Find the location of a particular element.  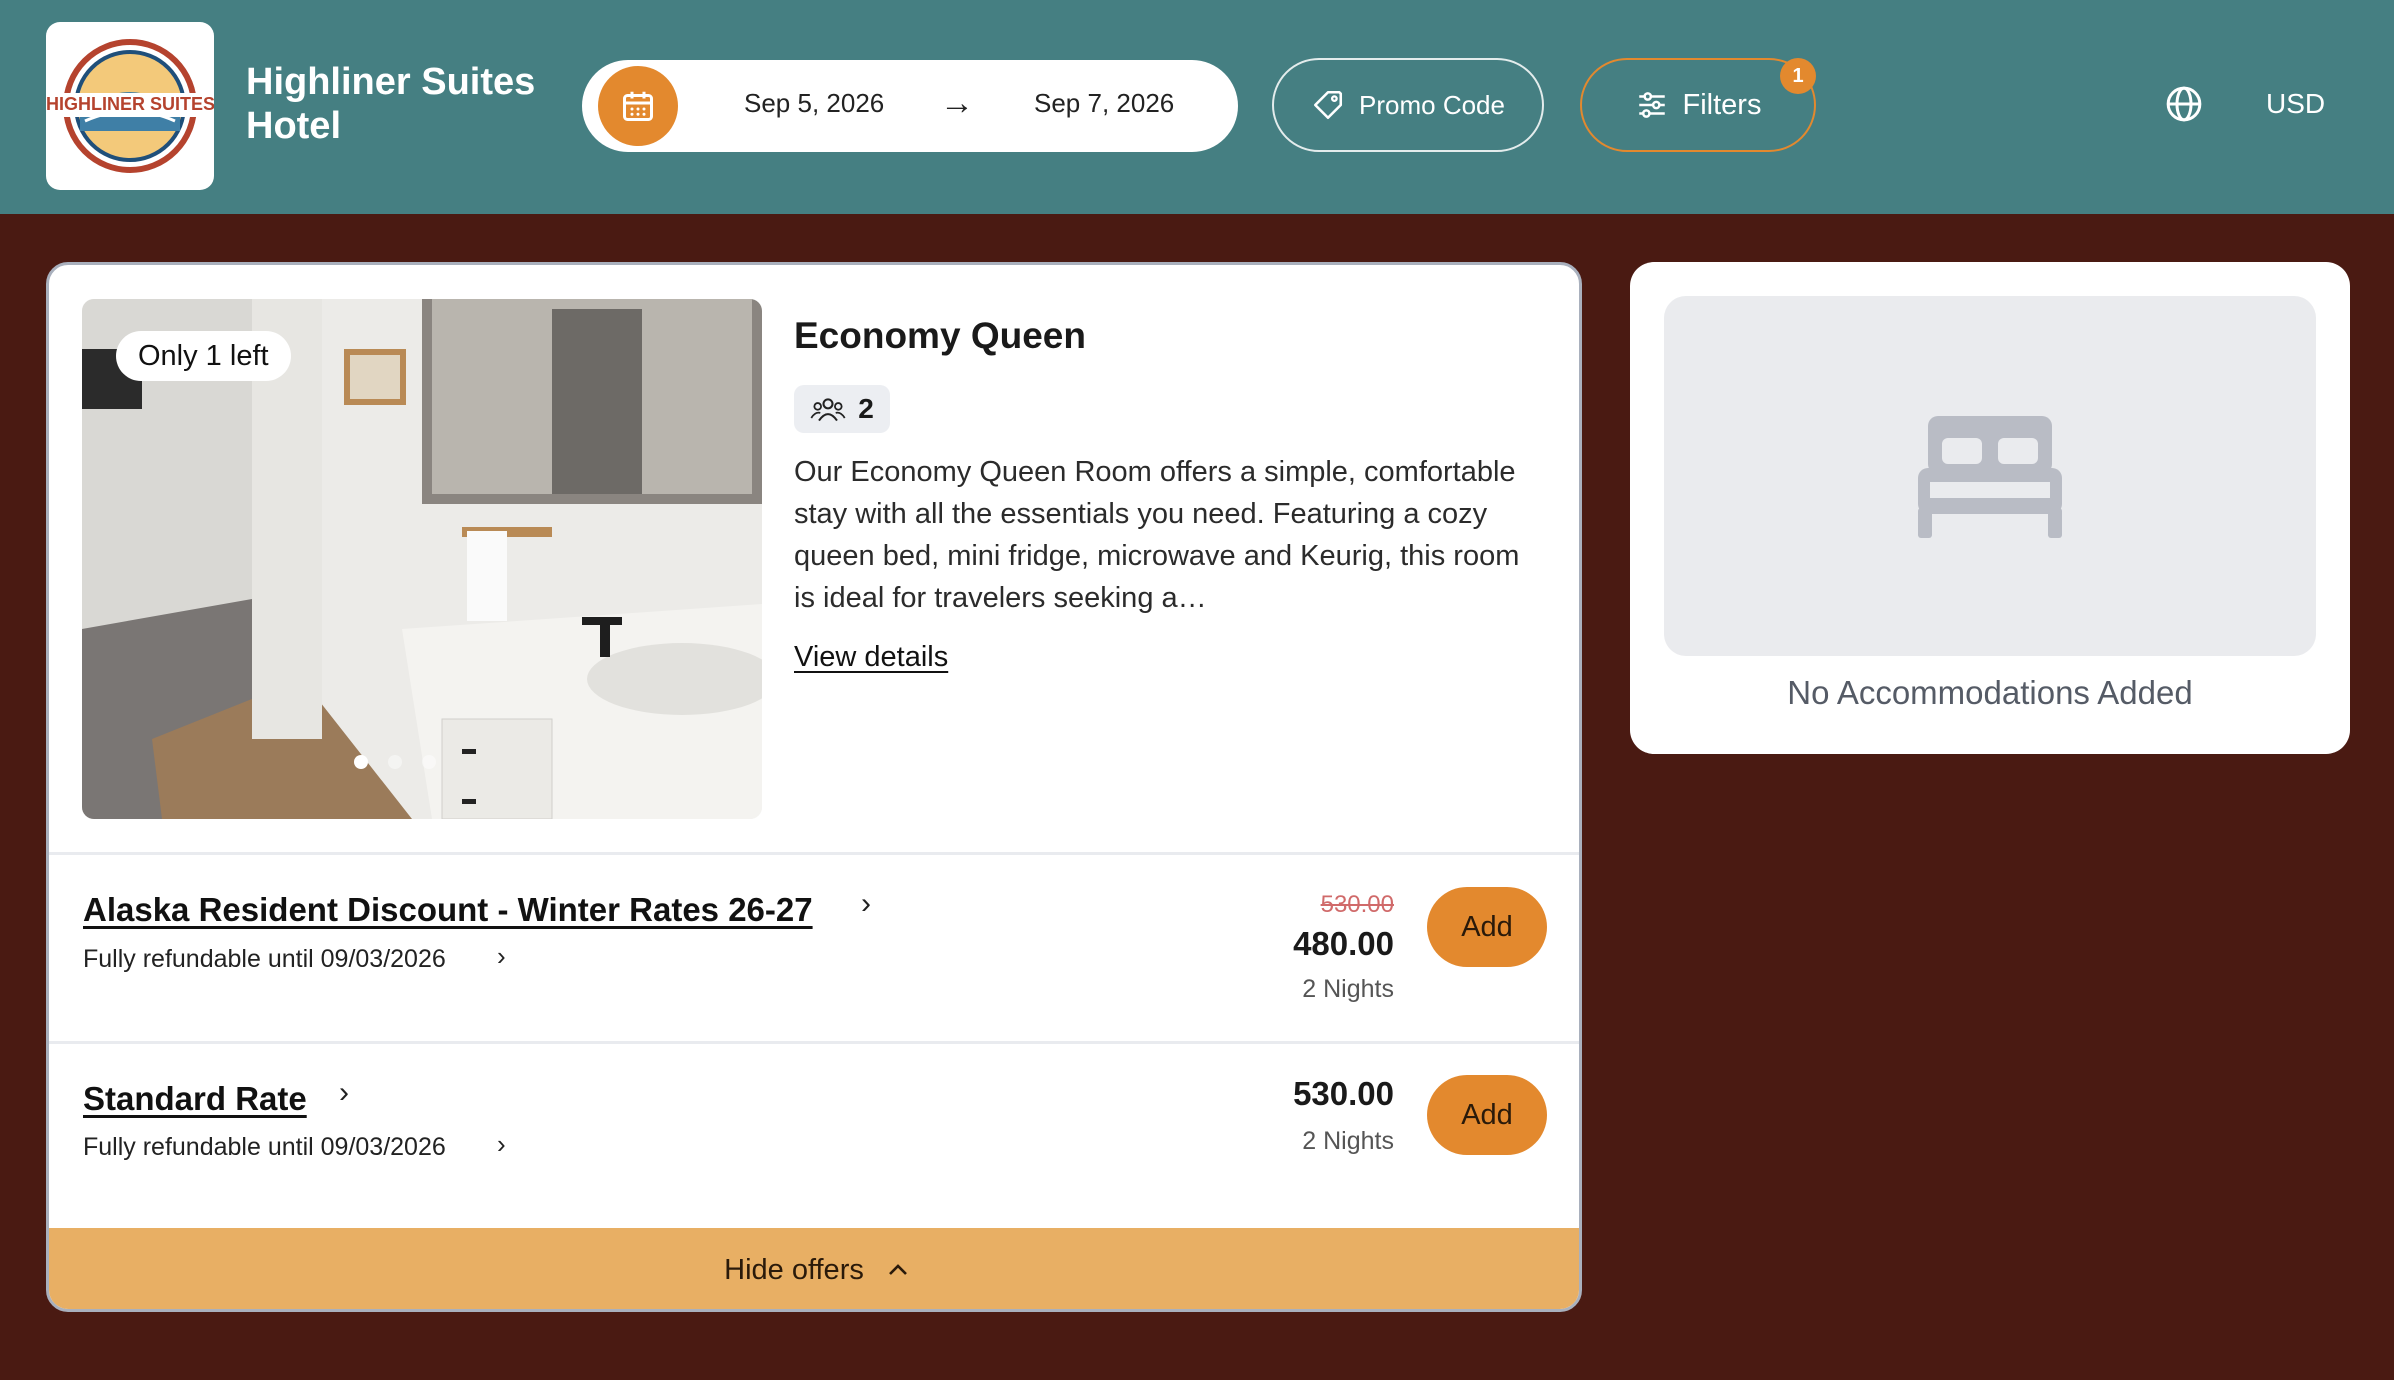

calendar-icon is located at coordinates (638, 106).